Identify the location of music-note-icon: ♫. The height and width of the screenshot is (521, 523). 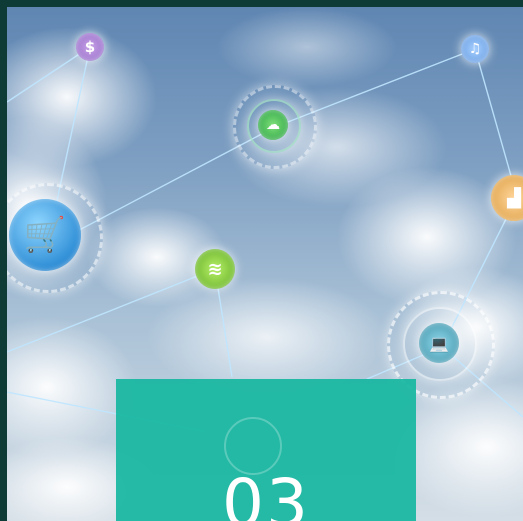
(475, 49).